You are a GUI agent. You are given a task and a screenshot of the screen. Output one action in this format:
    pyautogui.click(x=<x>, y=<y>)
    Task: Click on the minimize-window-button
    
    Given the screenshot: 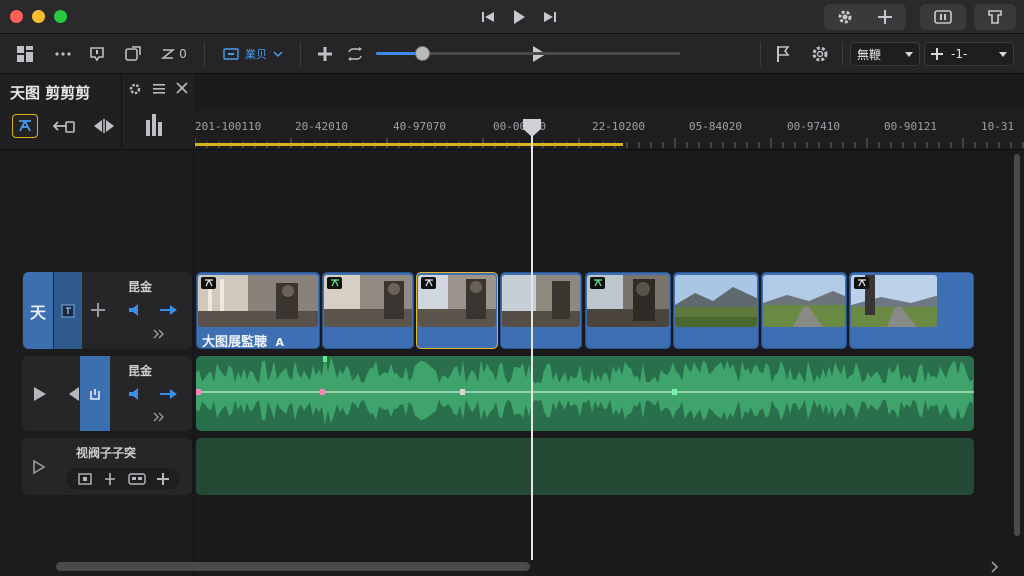 What is the action you would take?
    pyautogui.click(x=38, y=16)
    